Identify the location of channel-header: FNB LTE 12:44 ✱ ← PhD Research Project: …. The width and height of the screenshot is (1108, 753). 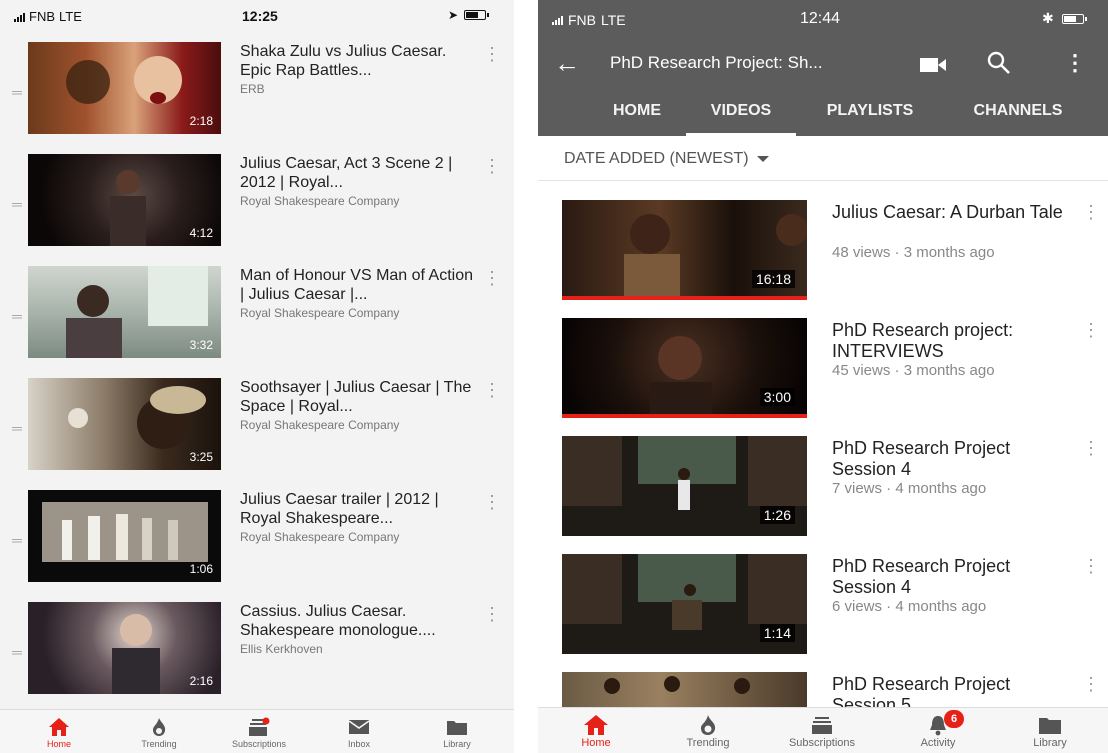
(823, 68).